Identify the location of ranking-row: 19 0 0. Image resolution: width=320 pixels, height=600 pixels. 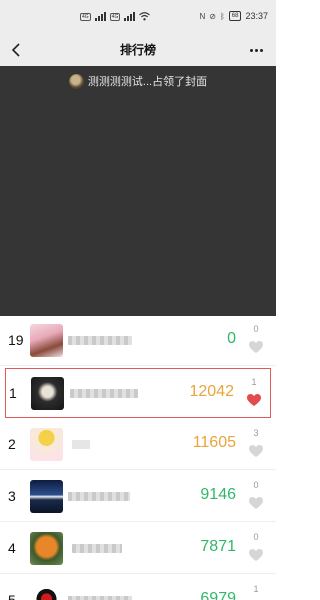
(138, 341).